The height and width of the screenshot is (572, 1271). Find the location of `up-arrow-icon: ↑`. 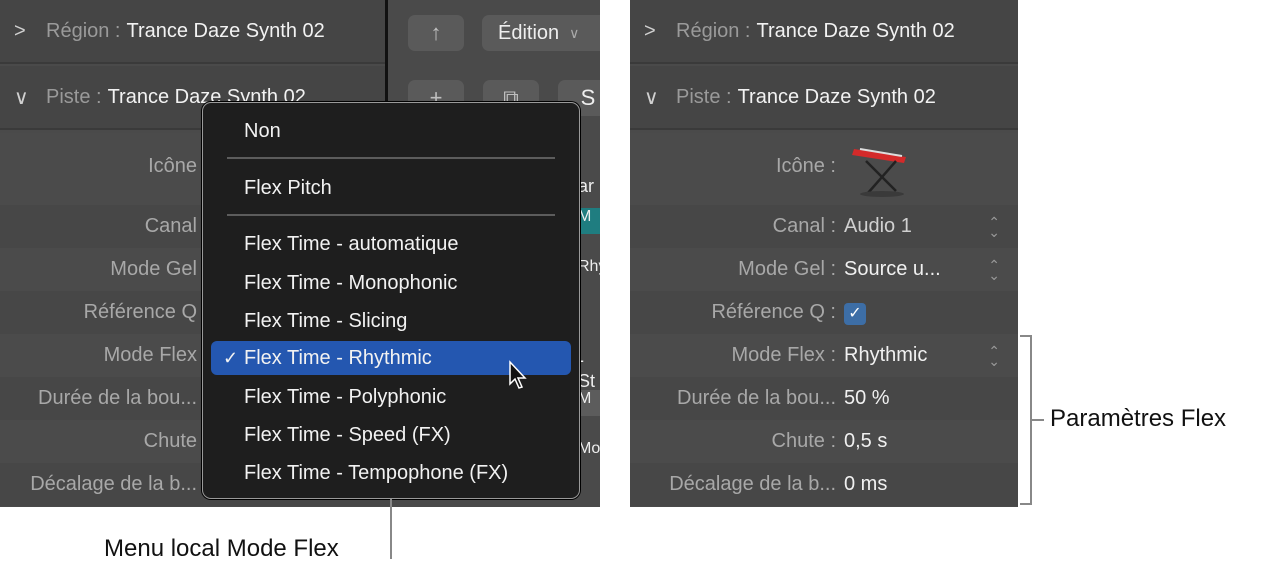

up-arrow-icon: ↑ is located at coordinates (436, 32).